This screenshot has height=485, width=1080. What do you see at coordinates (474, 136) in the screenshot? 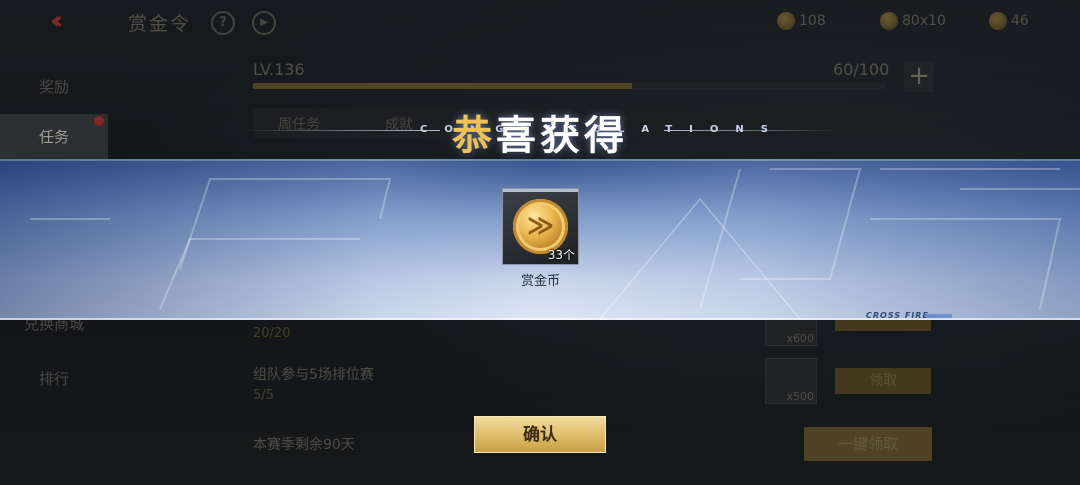
I see `dialog-title-first: 恭` at bounding box center [474, 136].